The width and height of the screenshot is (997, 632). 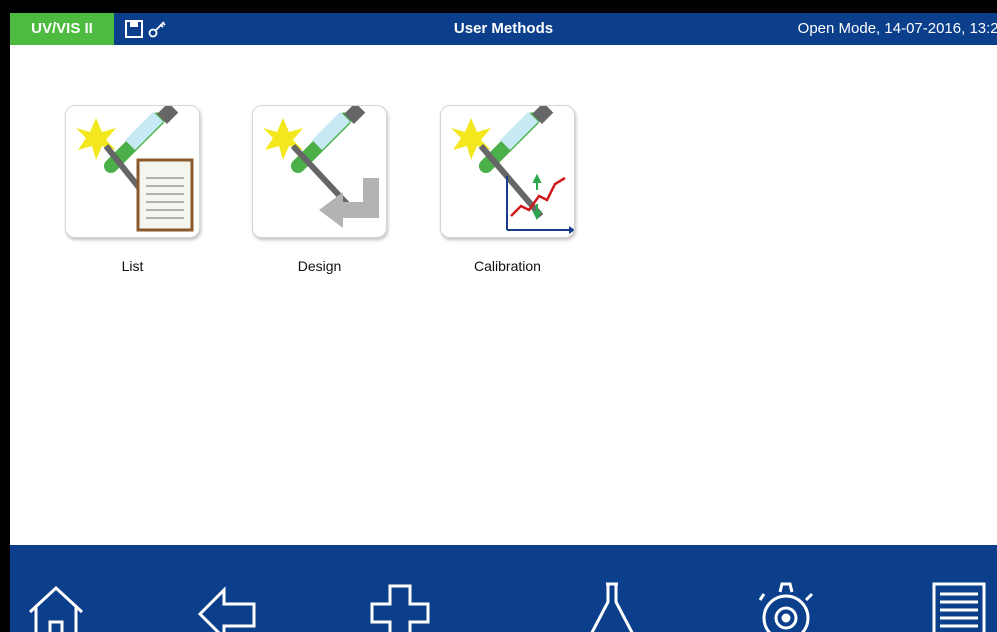 I want to click on tile-list: List, so click(x=132, y=189).